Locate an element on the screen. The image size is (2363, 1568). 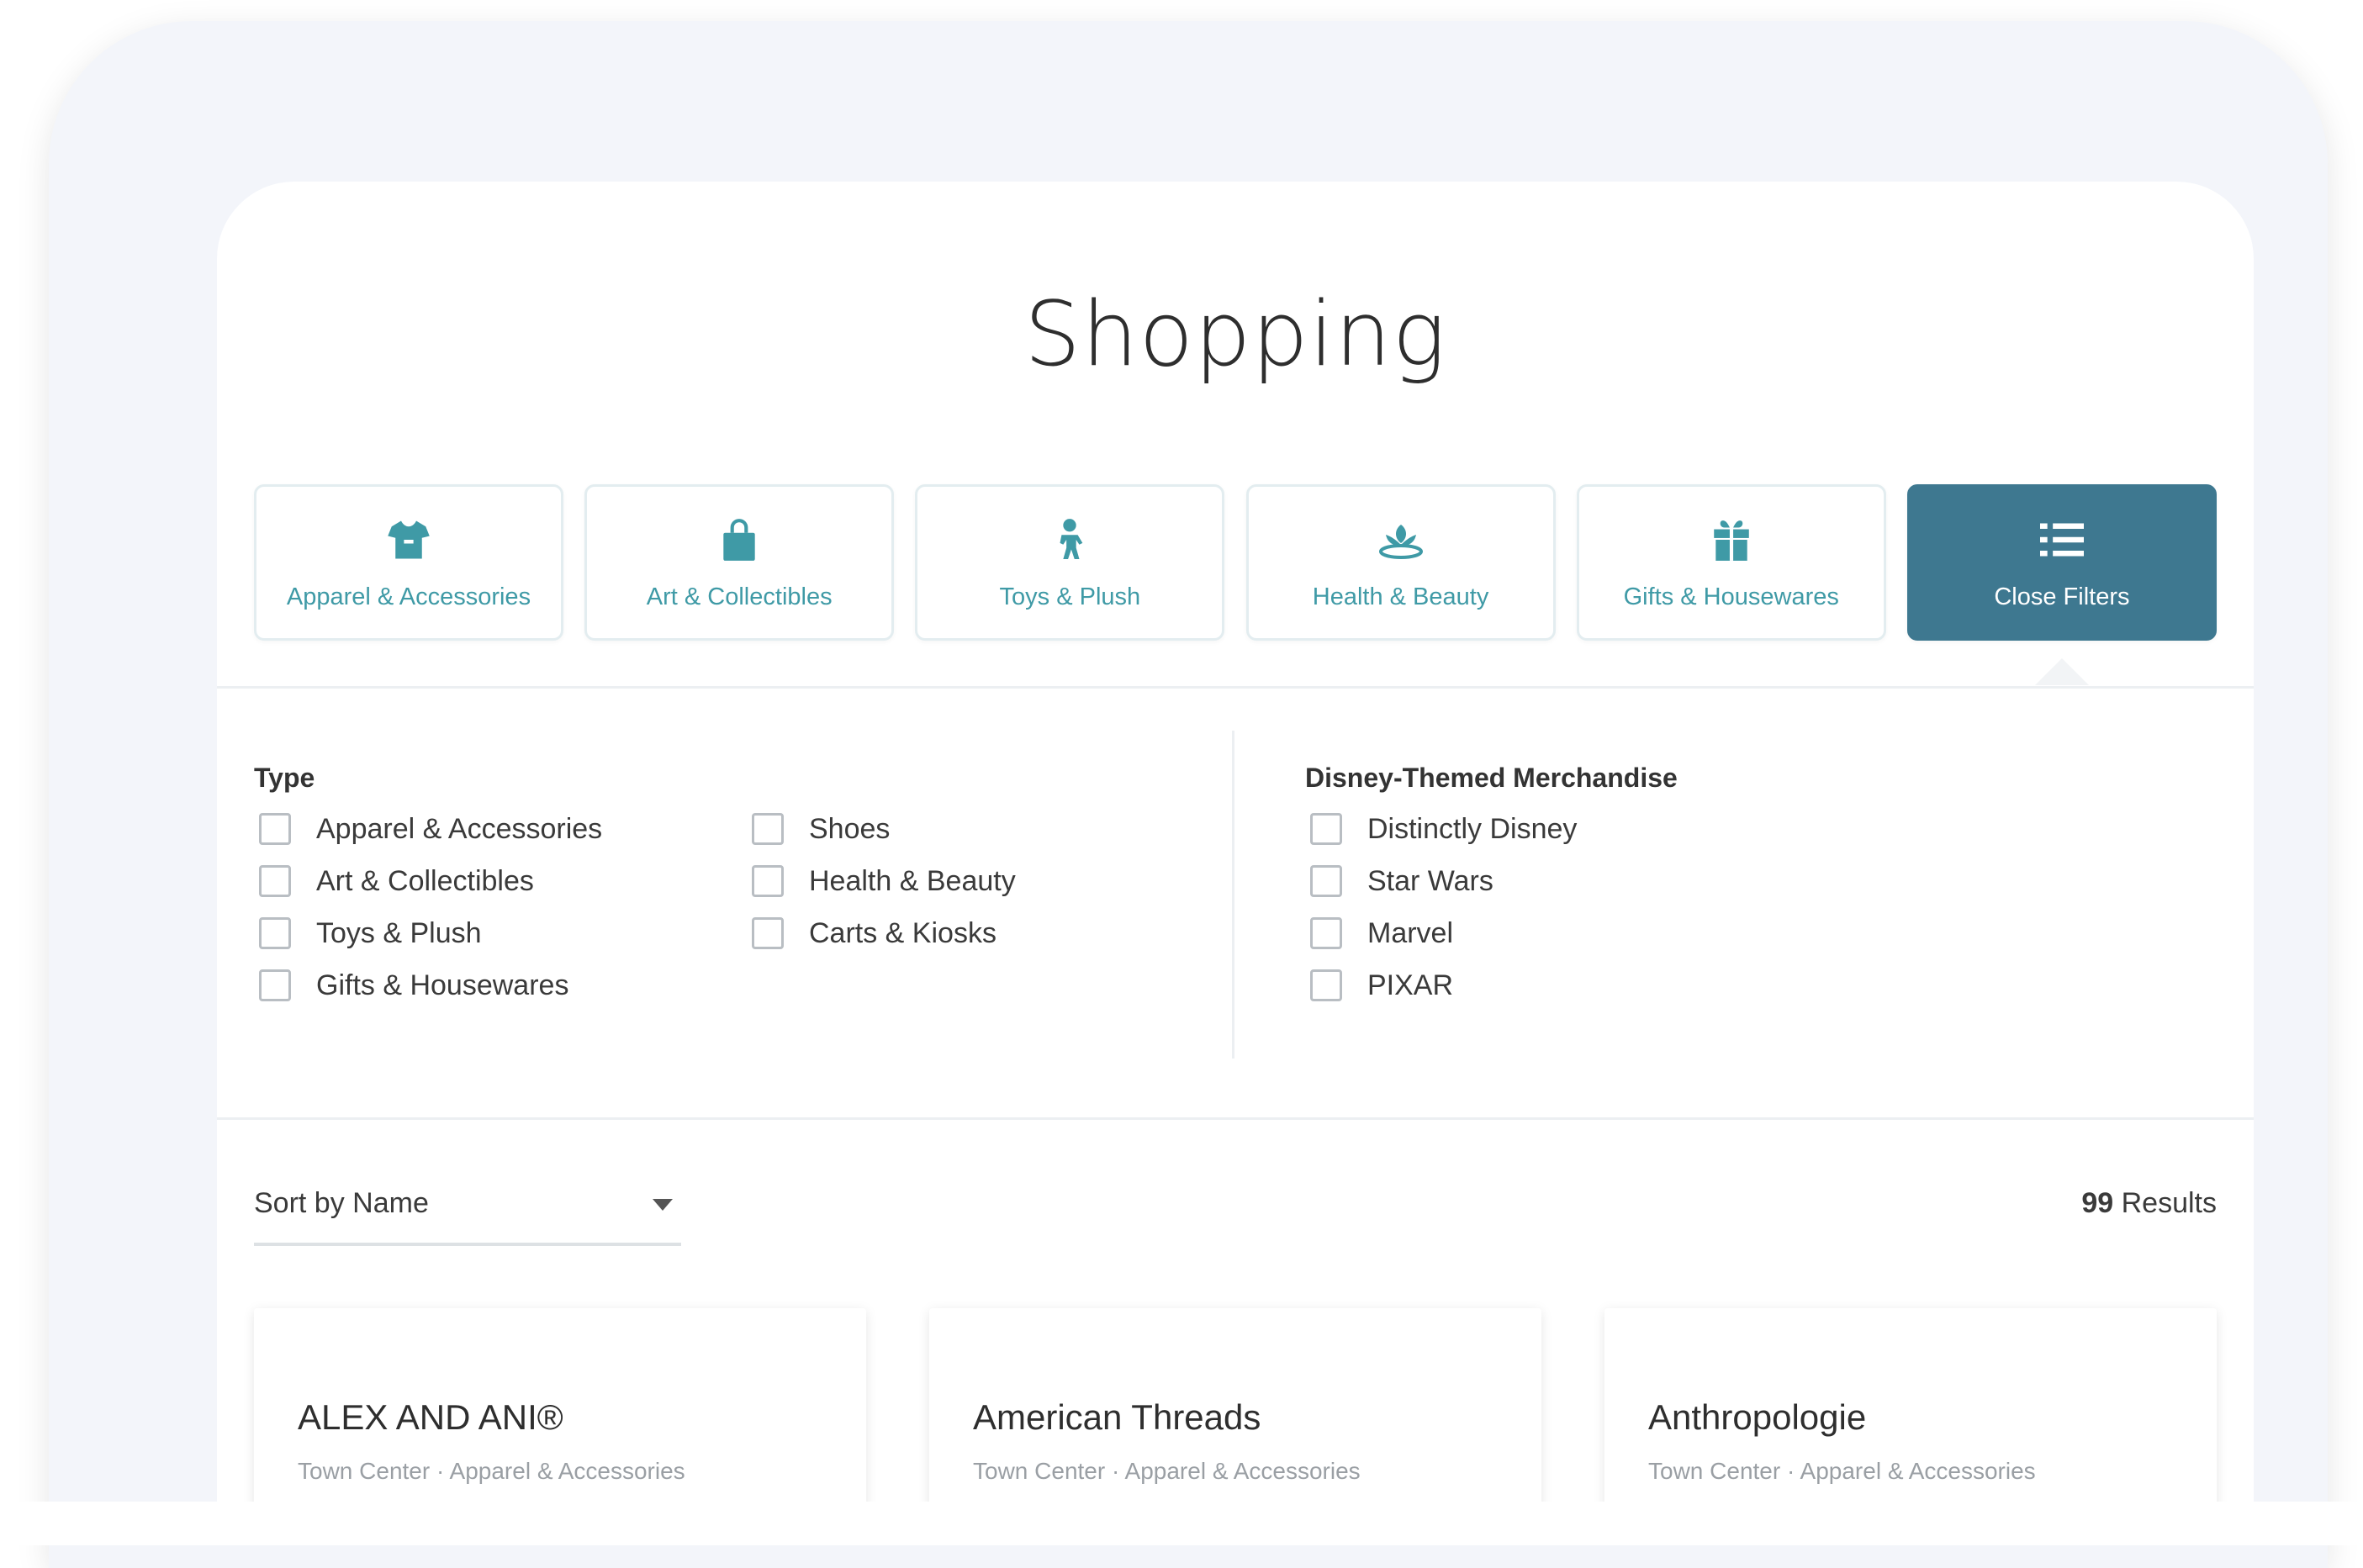
filter-divider is located at coordinates (1233, 895).